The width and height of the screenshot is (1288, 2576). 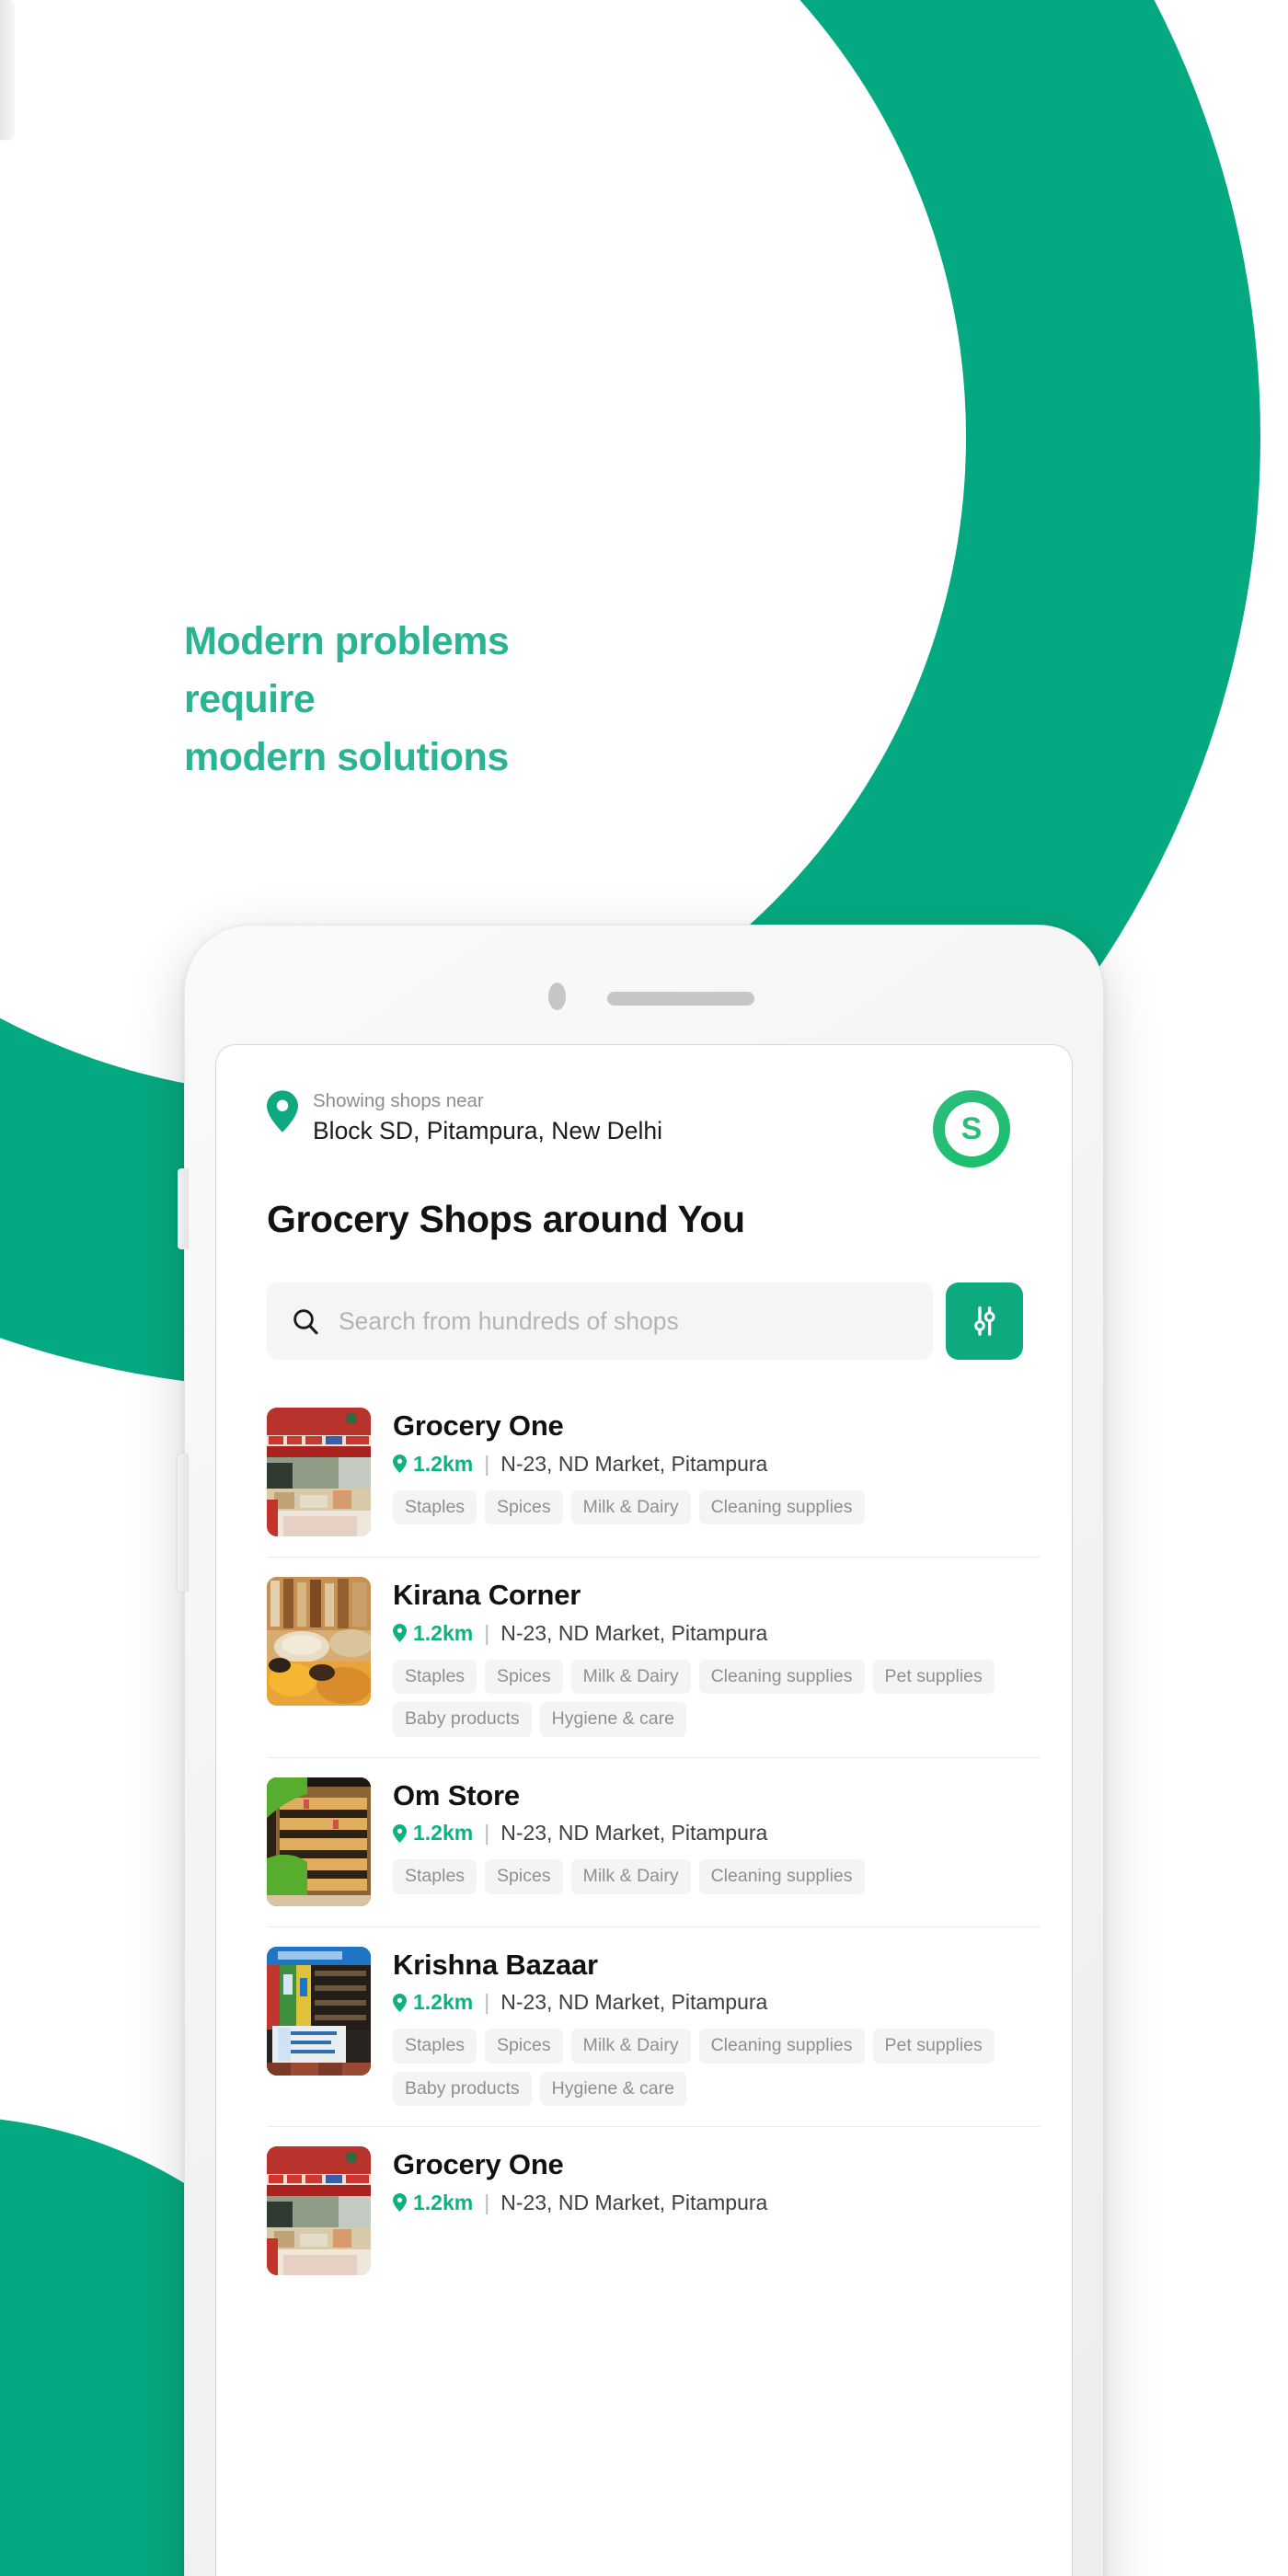 What do you see at coordinates (6, 70) in the screenshot?
I see `side-button-right` at bounding box center [6, 70].